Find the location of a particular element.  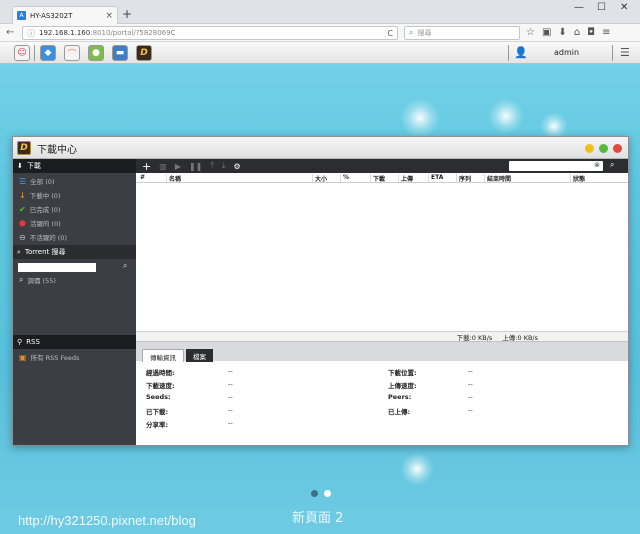

sidebar-item-downloading: ↓ 下載中 (0) is located at coordinates (39, 195).